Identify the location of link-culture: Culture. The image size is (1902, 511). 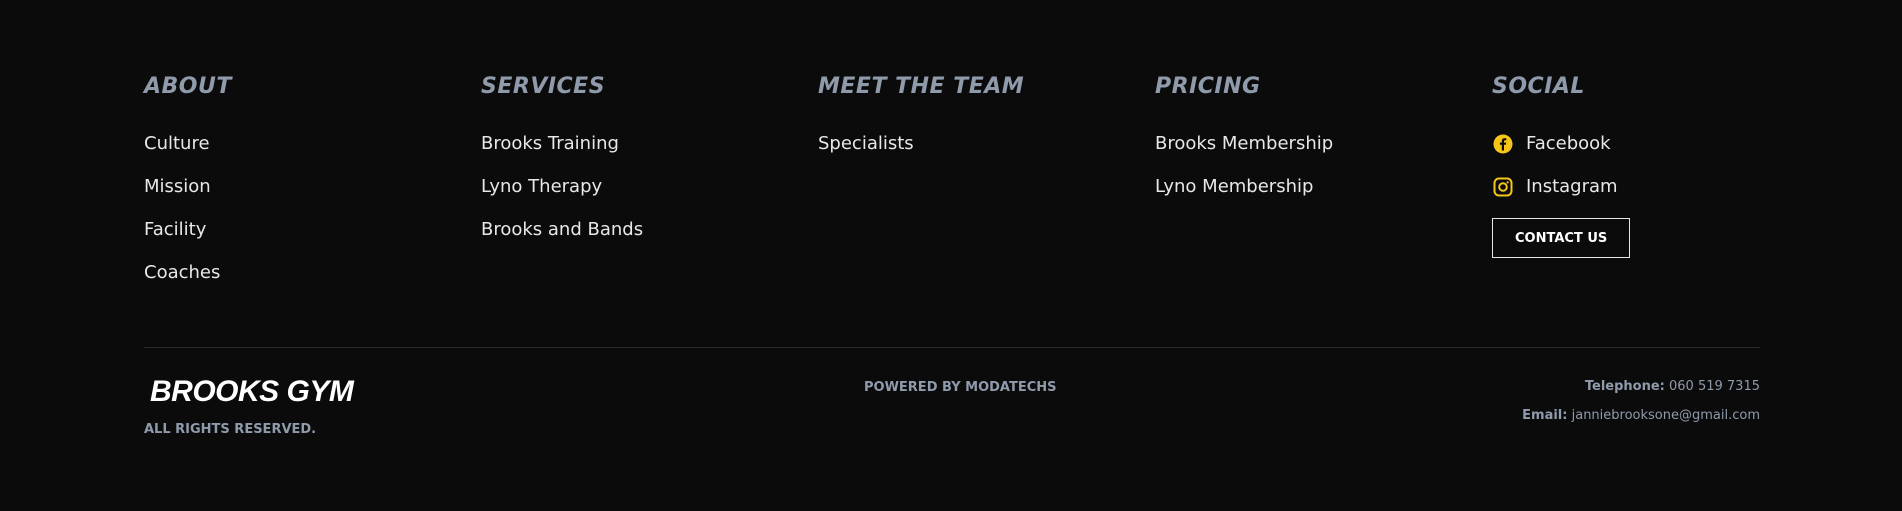
(177, 144).